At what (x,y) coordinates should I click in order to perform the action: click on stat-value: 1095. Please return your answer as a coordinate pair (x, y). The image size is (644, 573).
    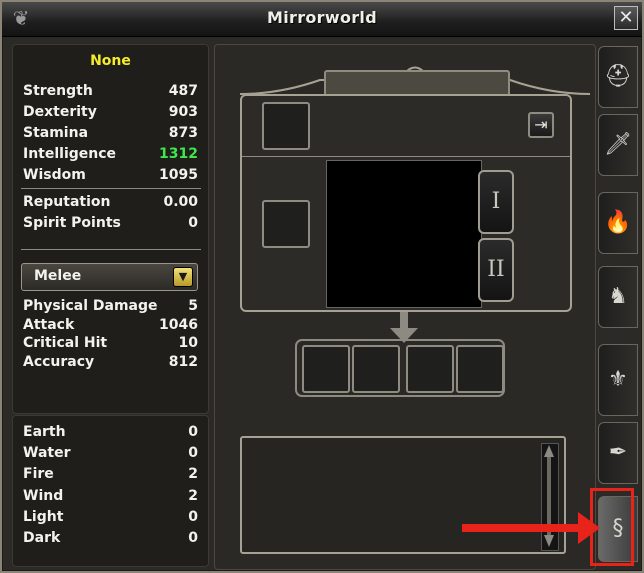
    Looking at the image, I should click on (178, 175).